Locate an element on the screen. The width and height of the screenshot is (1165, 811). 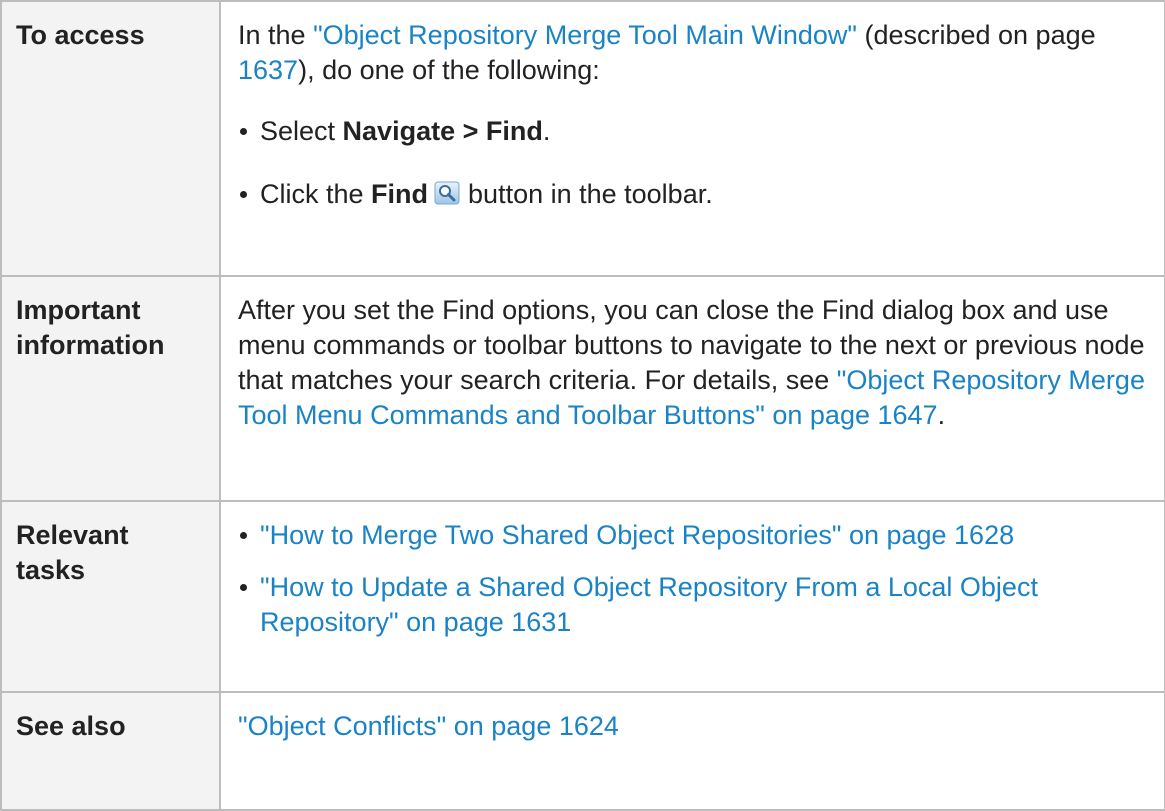
find-button-name: Find is located at coordinates (400, 194).